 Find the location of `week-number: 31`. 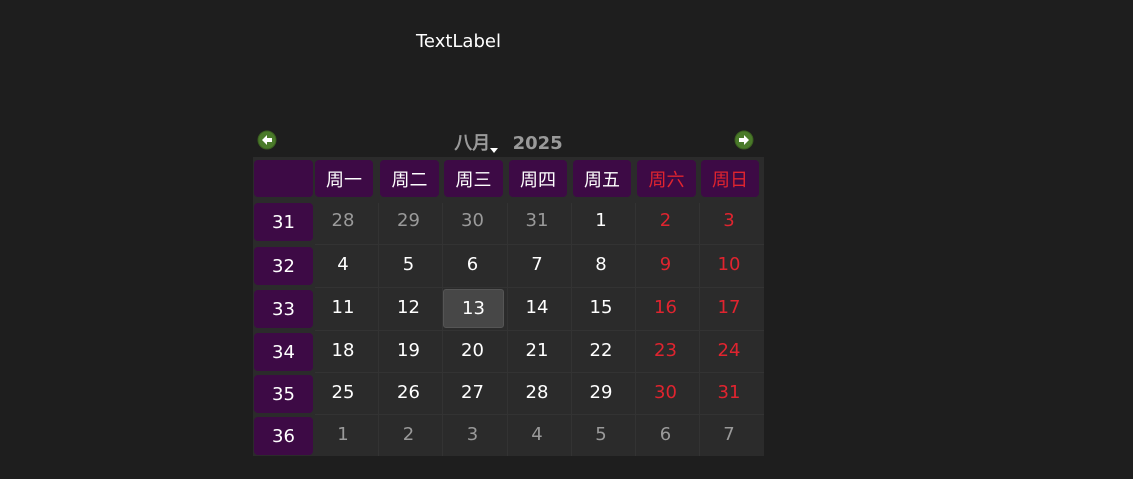

week-number: 31 is located at coordinates (283, 222).